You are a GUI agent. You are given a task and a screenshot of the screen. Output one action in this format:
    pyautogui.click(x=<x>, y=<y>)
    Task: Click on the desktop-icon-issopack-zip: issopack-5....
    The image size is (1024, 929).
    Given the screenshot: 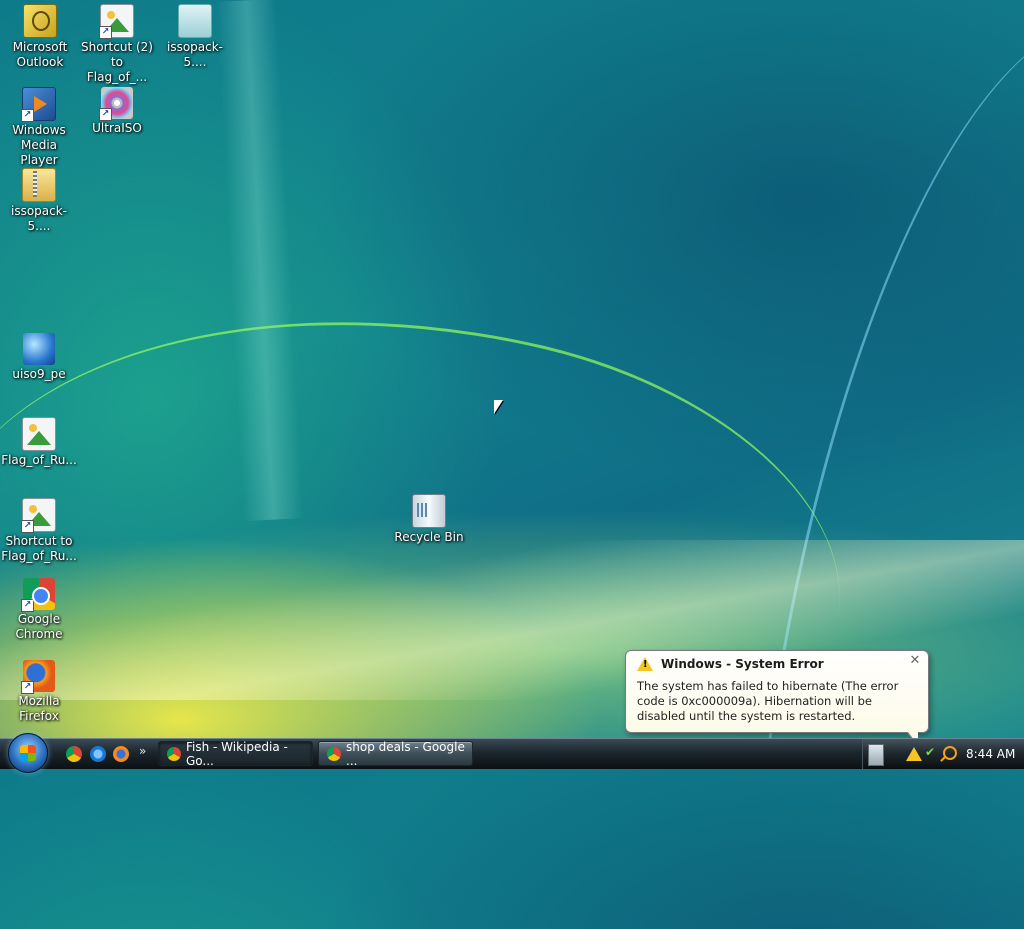 What is the action you would take?
    pyautogui.click(x=39, y=201)
    